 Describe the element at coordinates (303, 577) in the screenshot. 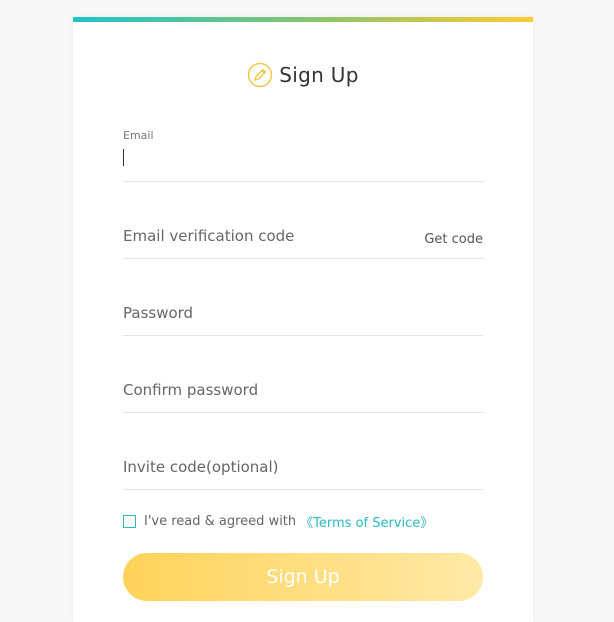

I see `signup-button: Sign Up` at that location.